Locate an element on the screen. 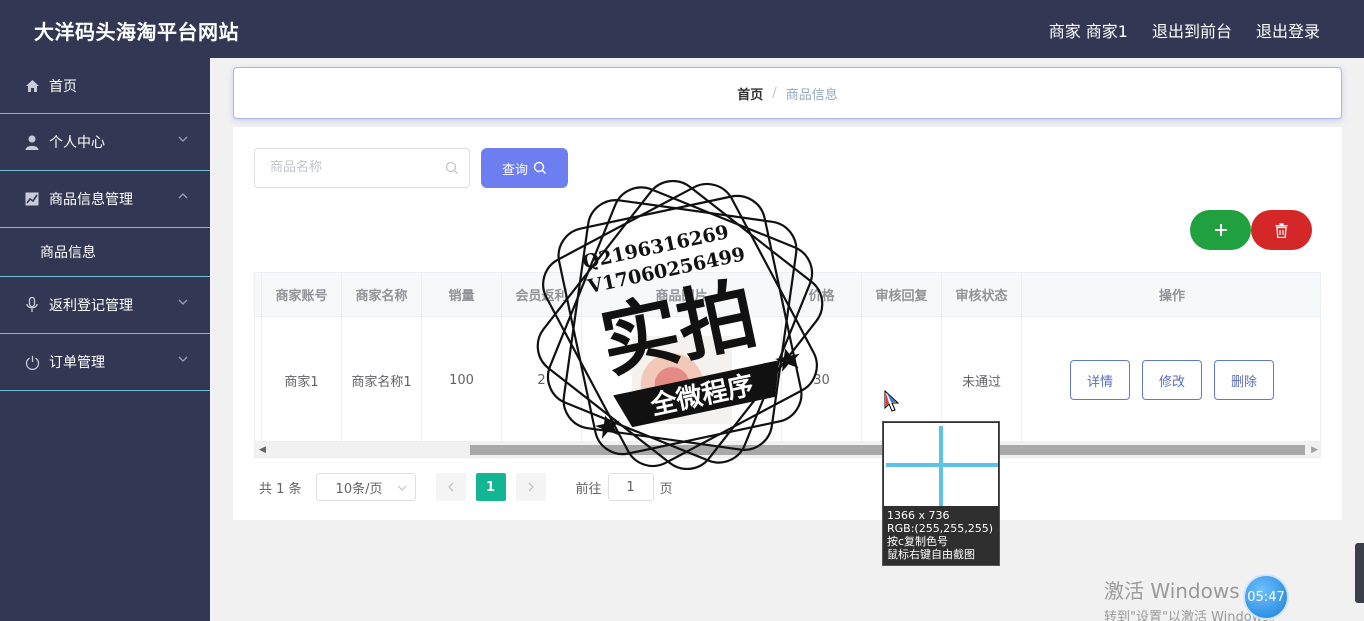 This screenshot has width=1364, height=621. header-rebate: 会员返利 is located at coordinates (542, 294).